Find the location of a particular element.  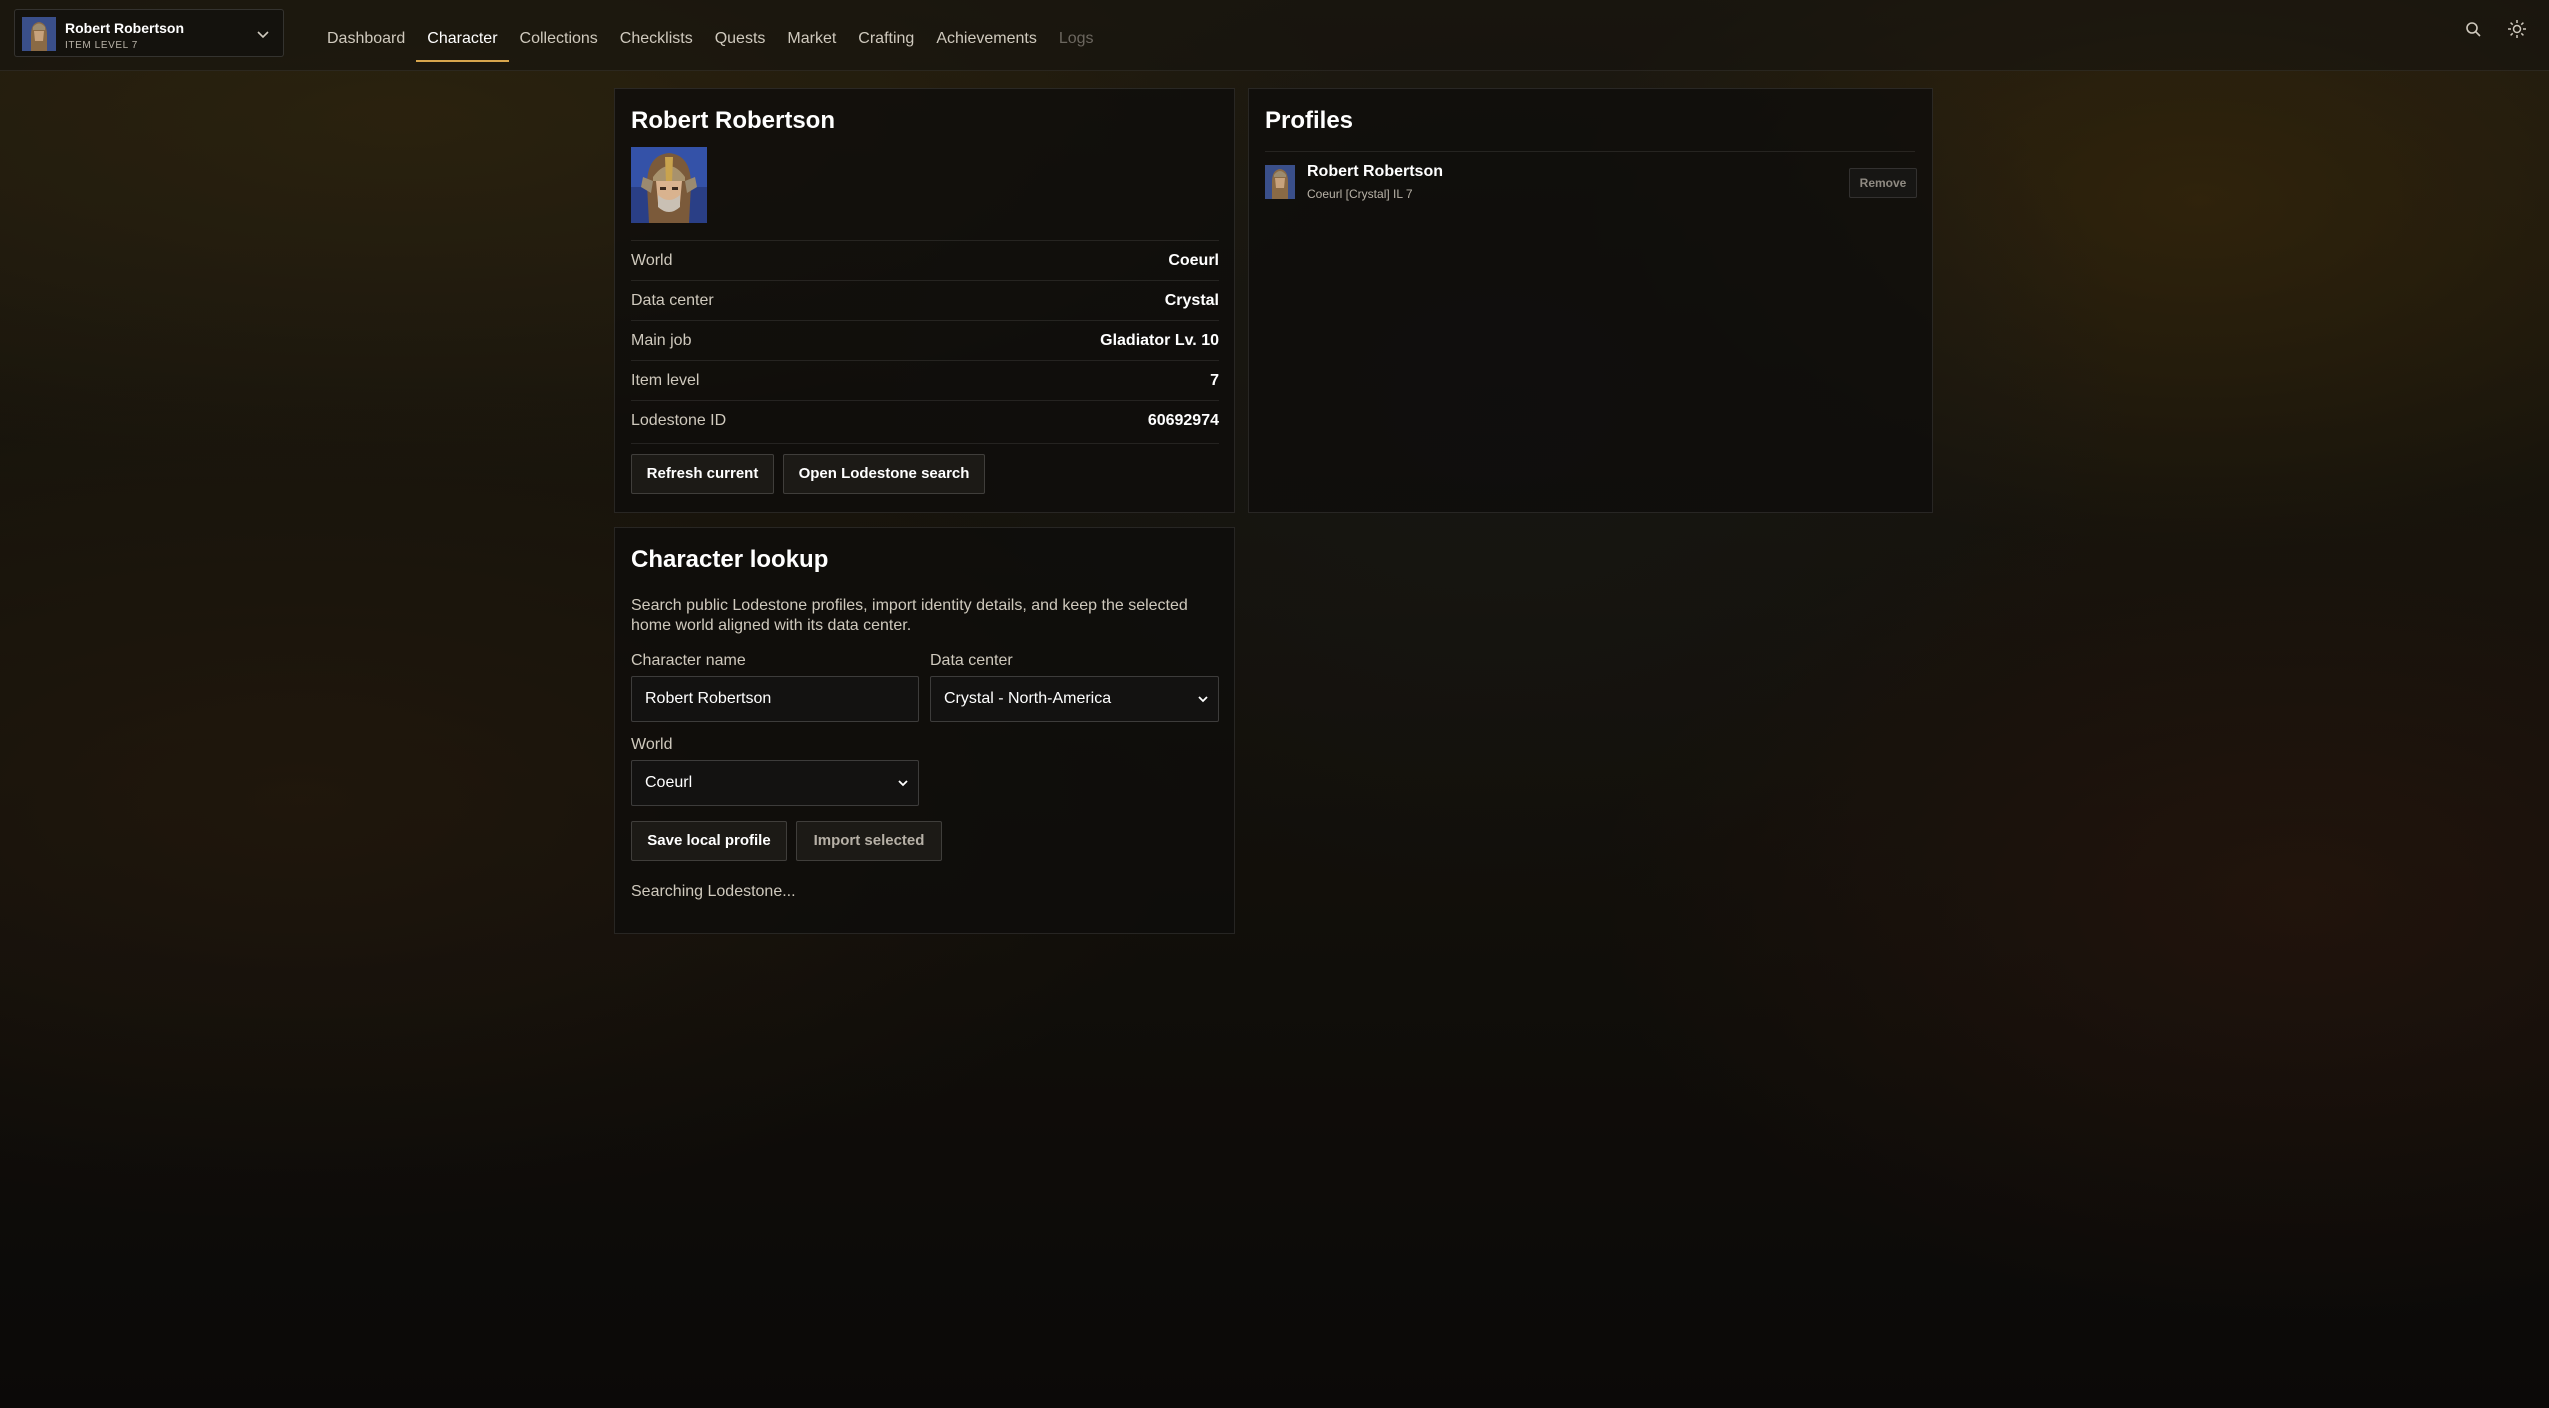

tab-dashboard: Dashboard is located at coordinates (366, 35).